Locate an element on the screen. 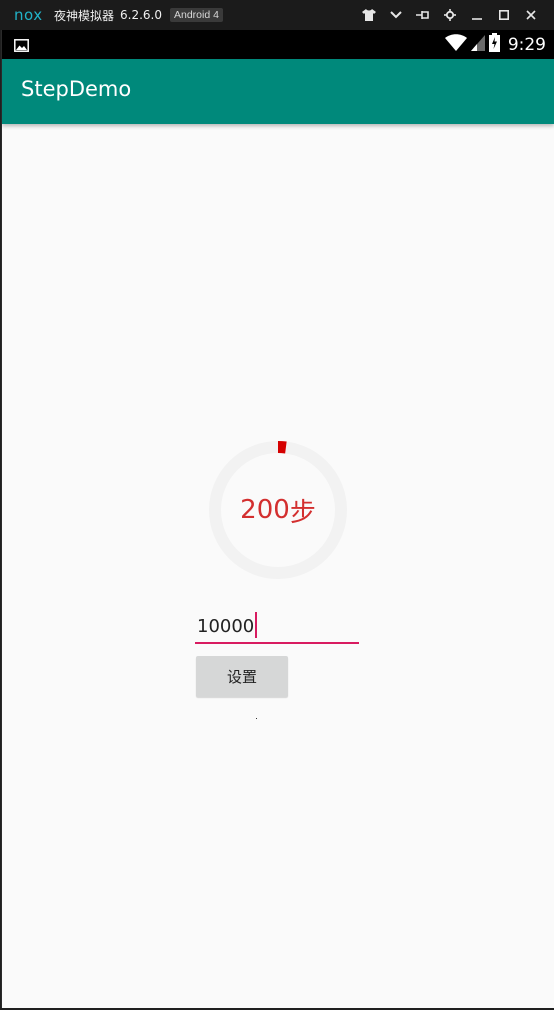 The image size is (554, 1010). step-count-label: 200 步 is located at coordinates (278, 510).